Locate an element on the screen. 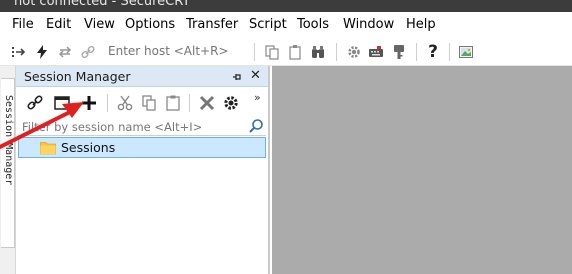  image-icon is located at coordinates (466, 52).